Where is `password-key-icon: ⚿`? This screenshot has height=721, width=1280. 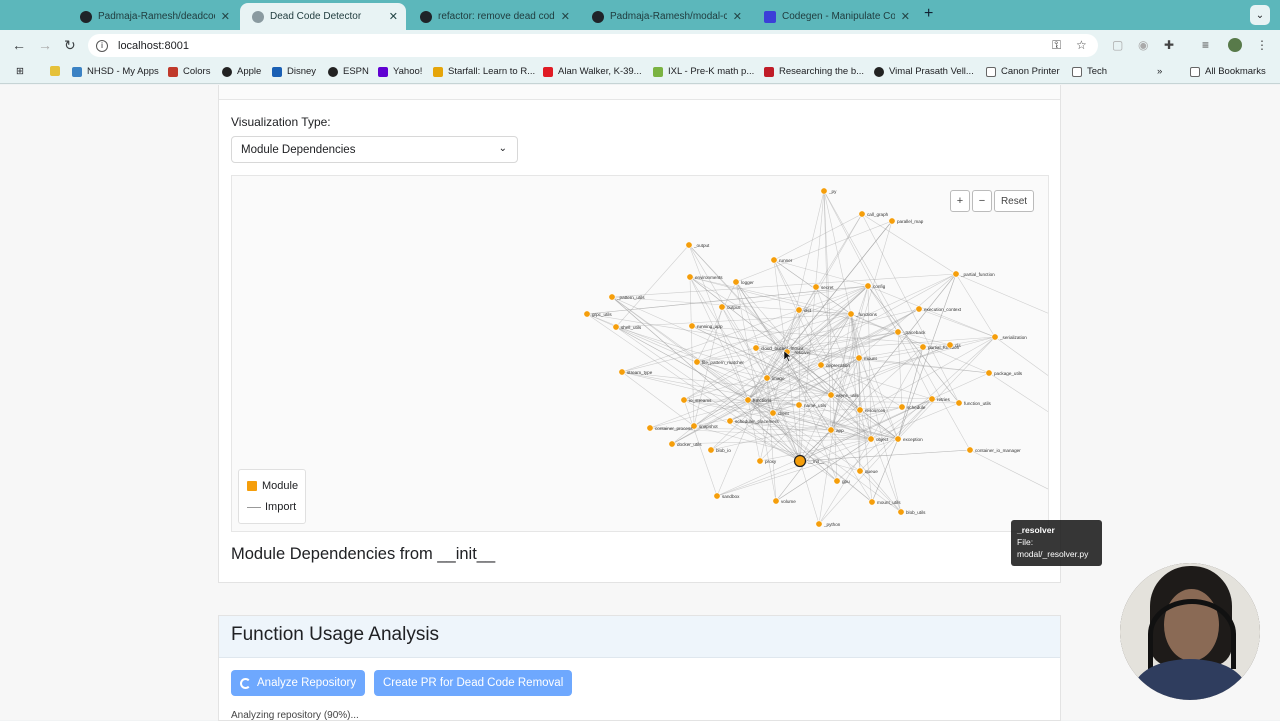 password-key-icon: ⚿ is located at coordinates (1056, 45).